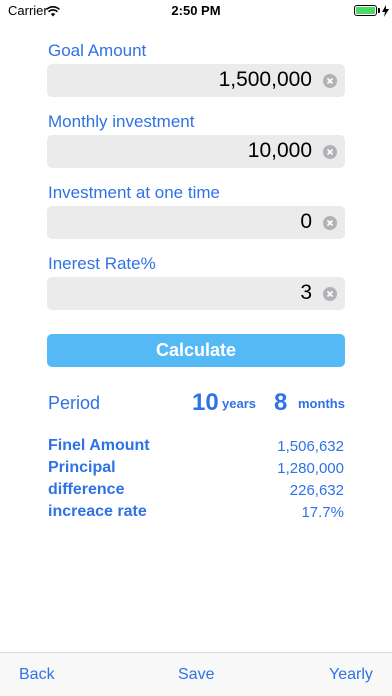 This screenshot has width=392, height=696. What do you see at coordinates (321, 403) in the screenshot?
I see `period-months-unit: months` at bounding box center [321, 403].